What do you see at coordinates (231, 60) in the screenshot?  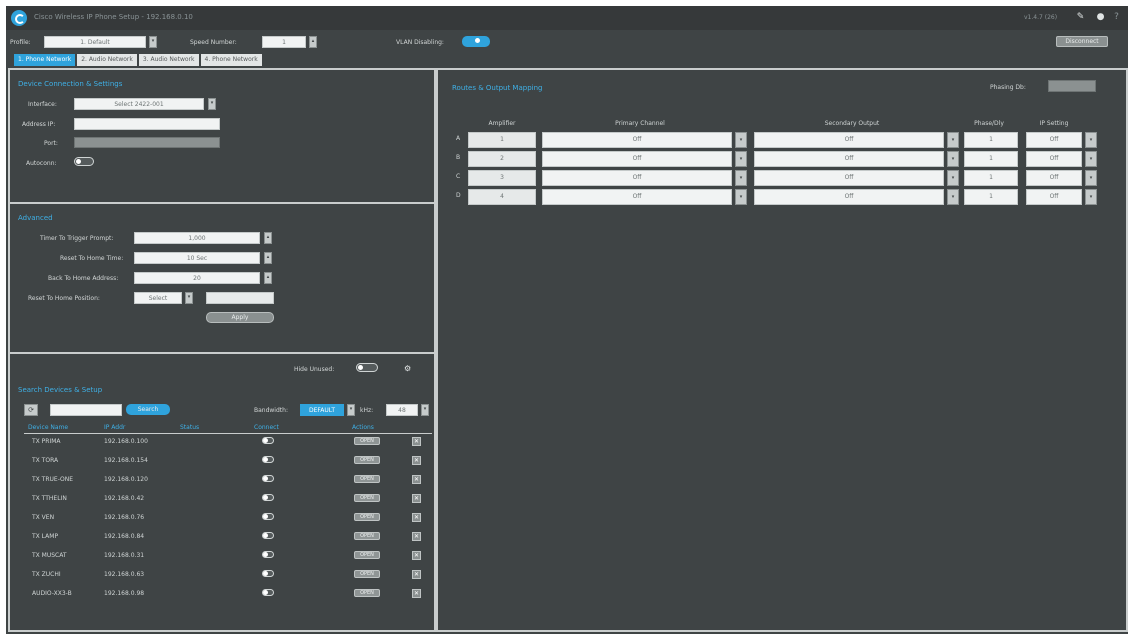 I see `tab-4: 4. Phone Network` at bounding box center [231, 60].